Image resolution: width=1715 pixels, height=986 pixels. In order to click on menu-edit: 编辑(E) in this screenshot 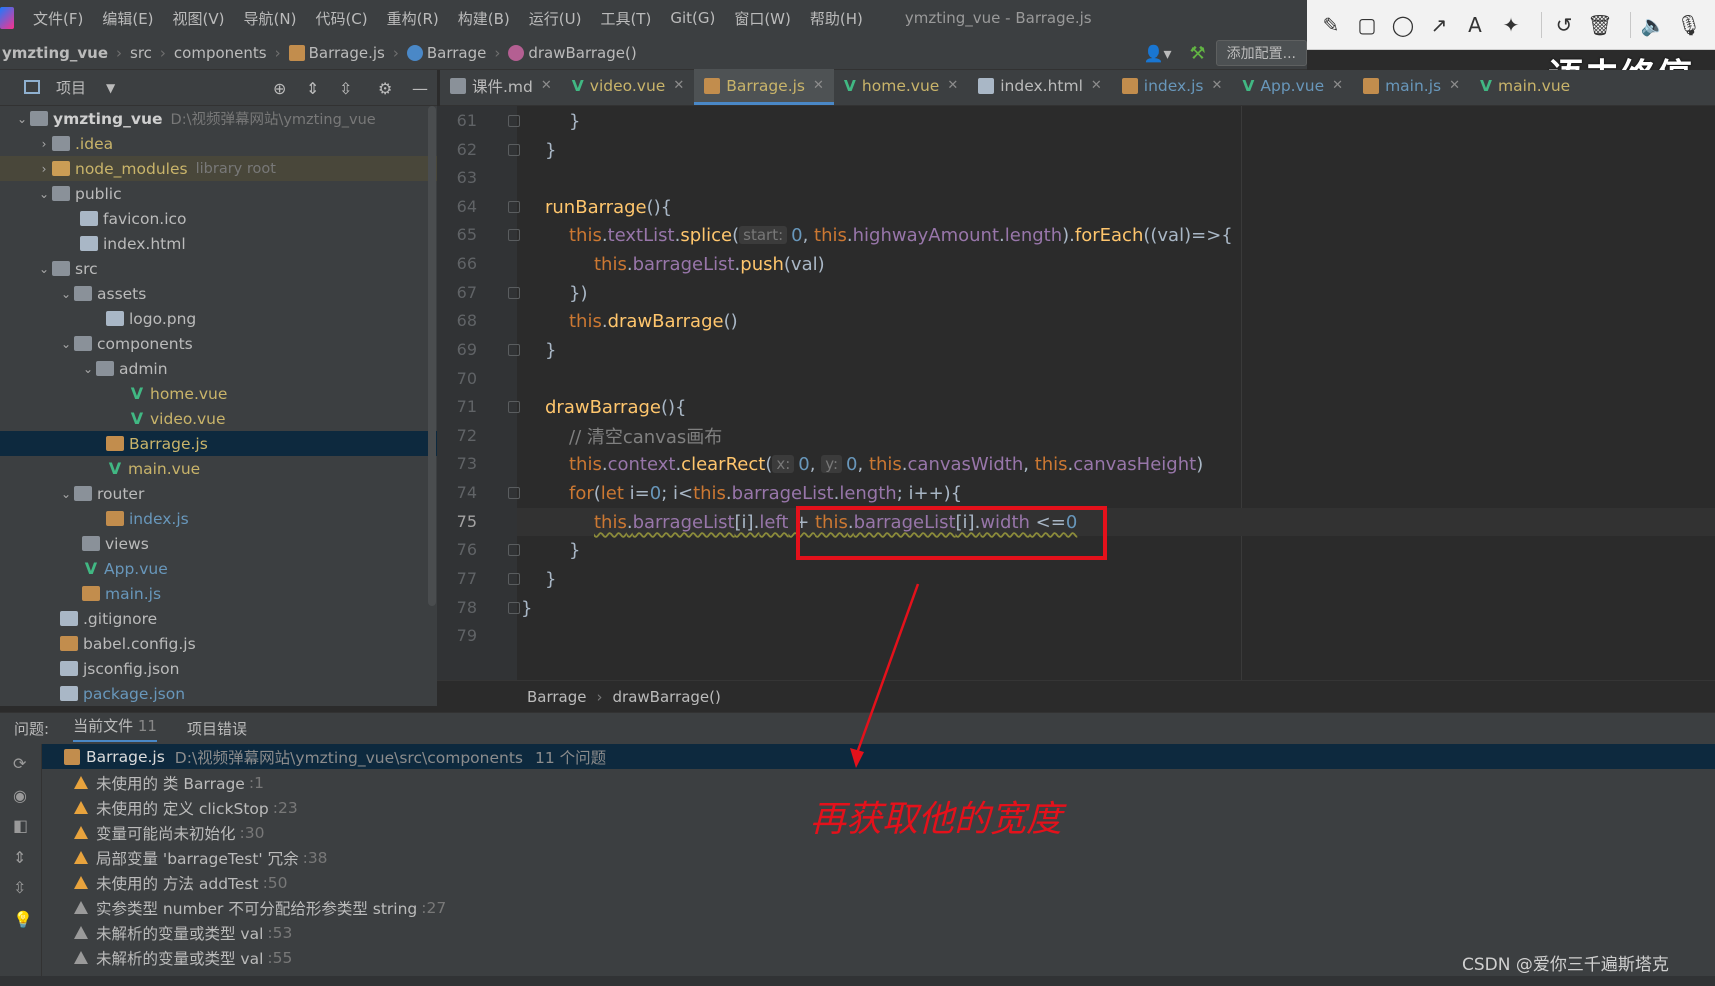, I will do `click(127, 18)`.